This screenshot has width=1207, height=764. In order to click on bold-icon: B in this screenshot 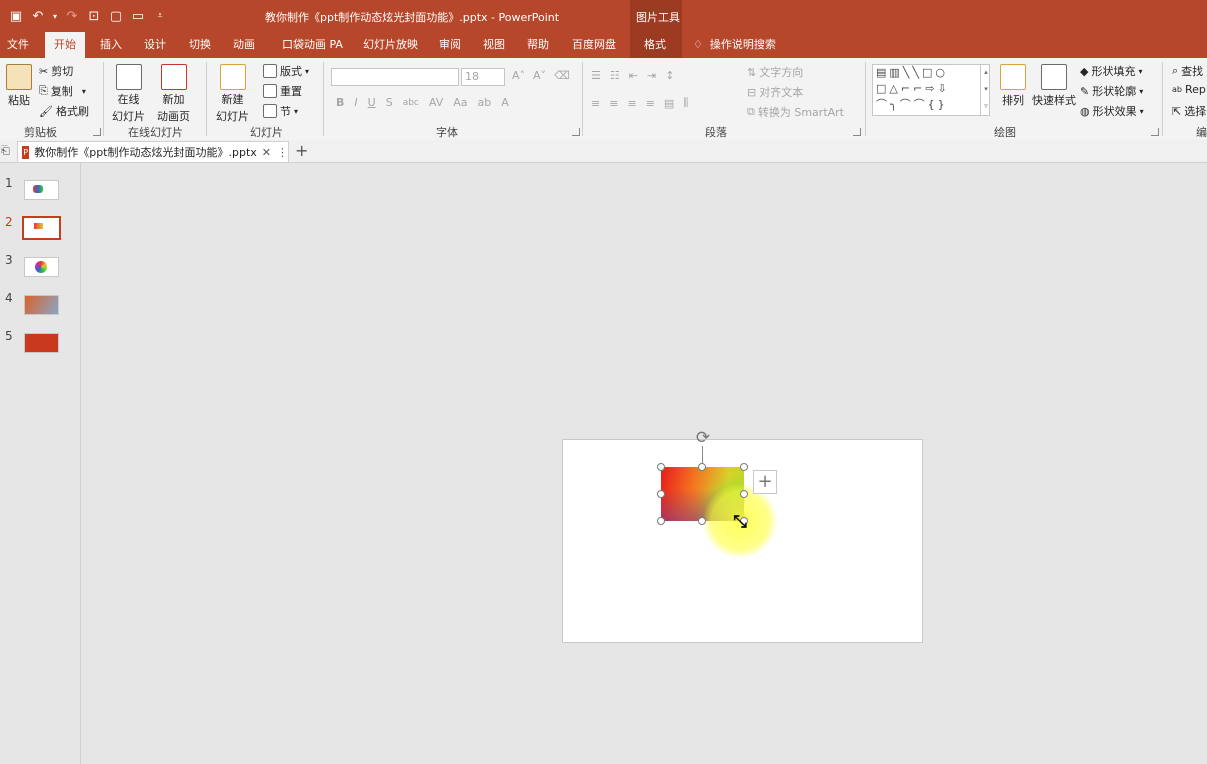, I will do `click(340, 102)`.